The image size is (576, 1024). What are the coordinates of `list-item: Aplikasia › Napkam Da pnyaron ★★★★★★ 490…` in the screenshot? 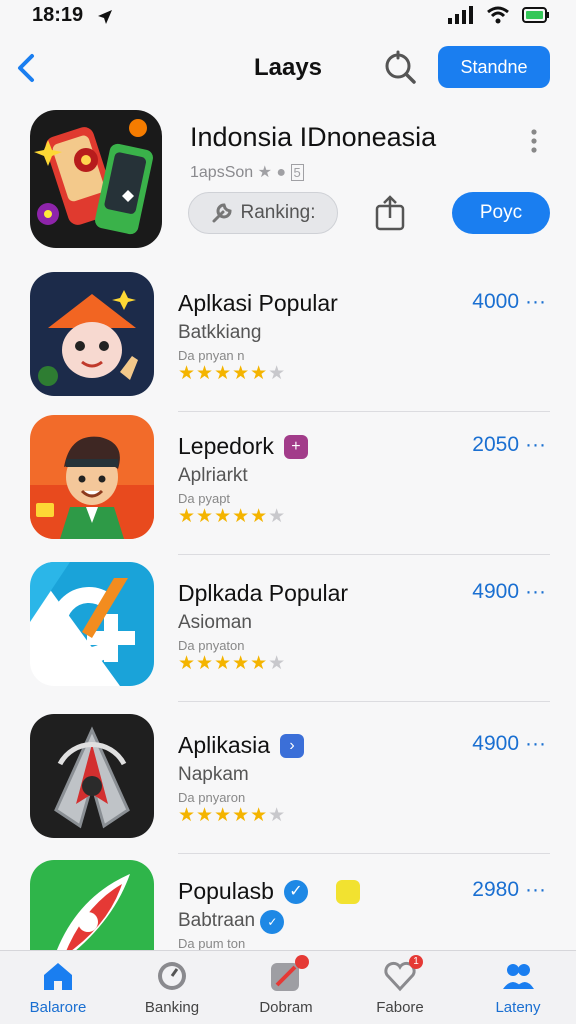 It's located at (288, 782).